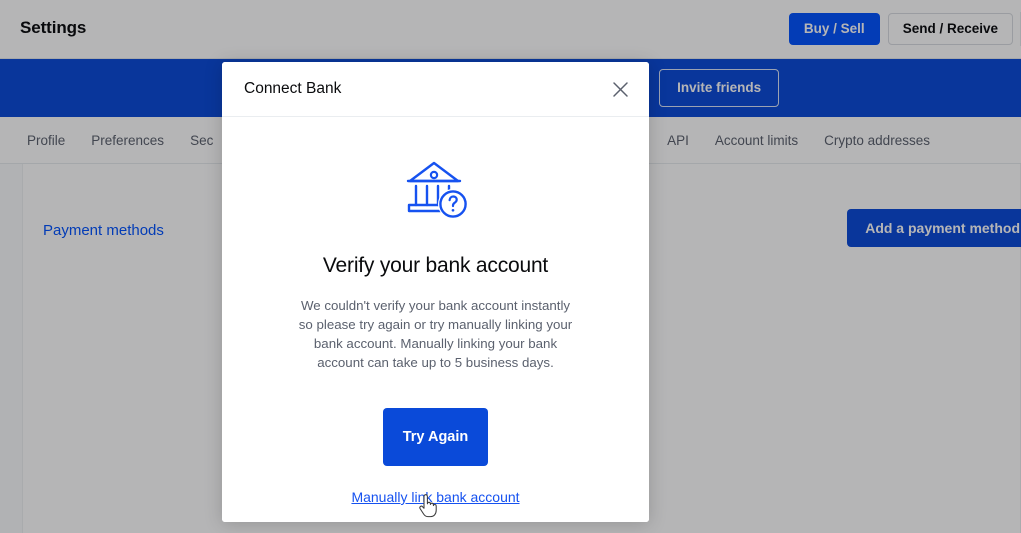  I want to click on modal-heading: Verify your bank account, so click(435, 265).